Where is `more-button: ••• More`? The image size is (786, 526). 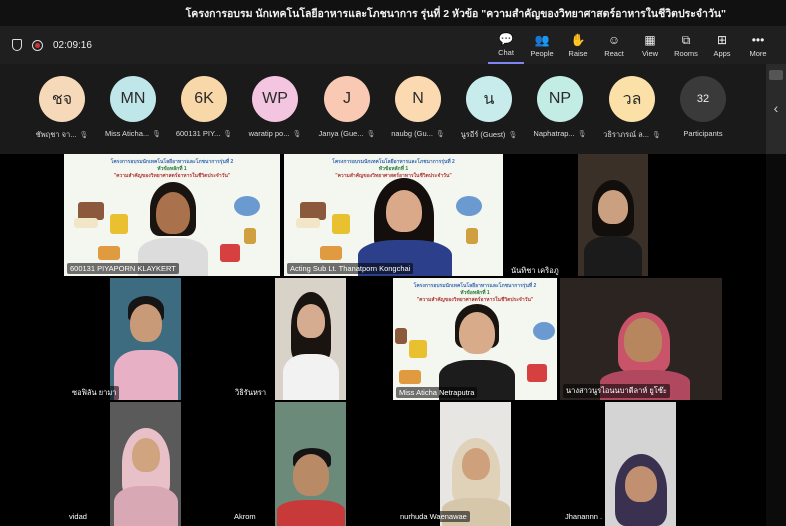 more-button: ••• More is located at coordinates (758, 45).